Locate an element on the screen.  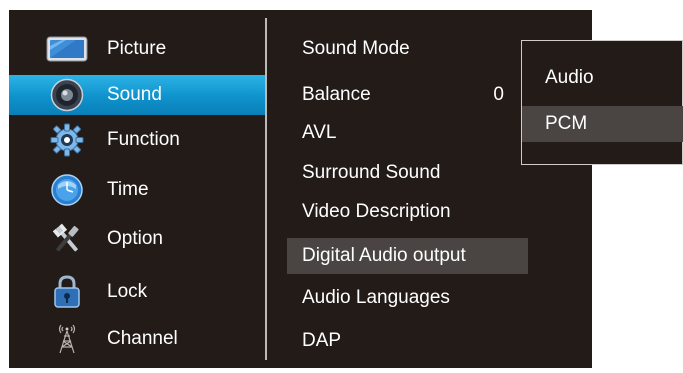
menu-item-function: Function is located at coordinates (137, 140).